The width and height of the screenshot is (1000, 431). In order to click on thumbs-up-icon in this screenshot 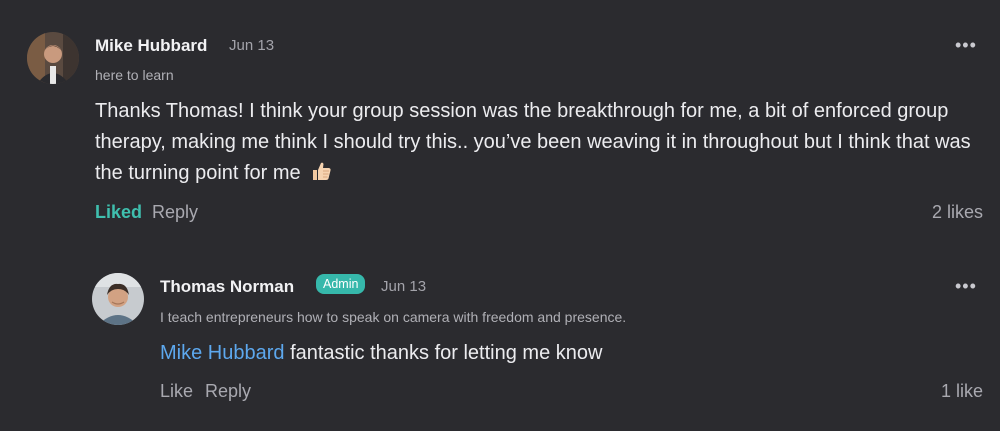, I will do `click(321, 176)`.